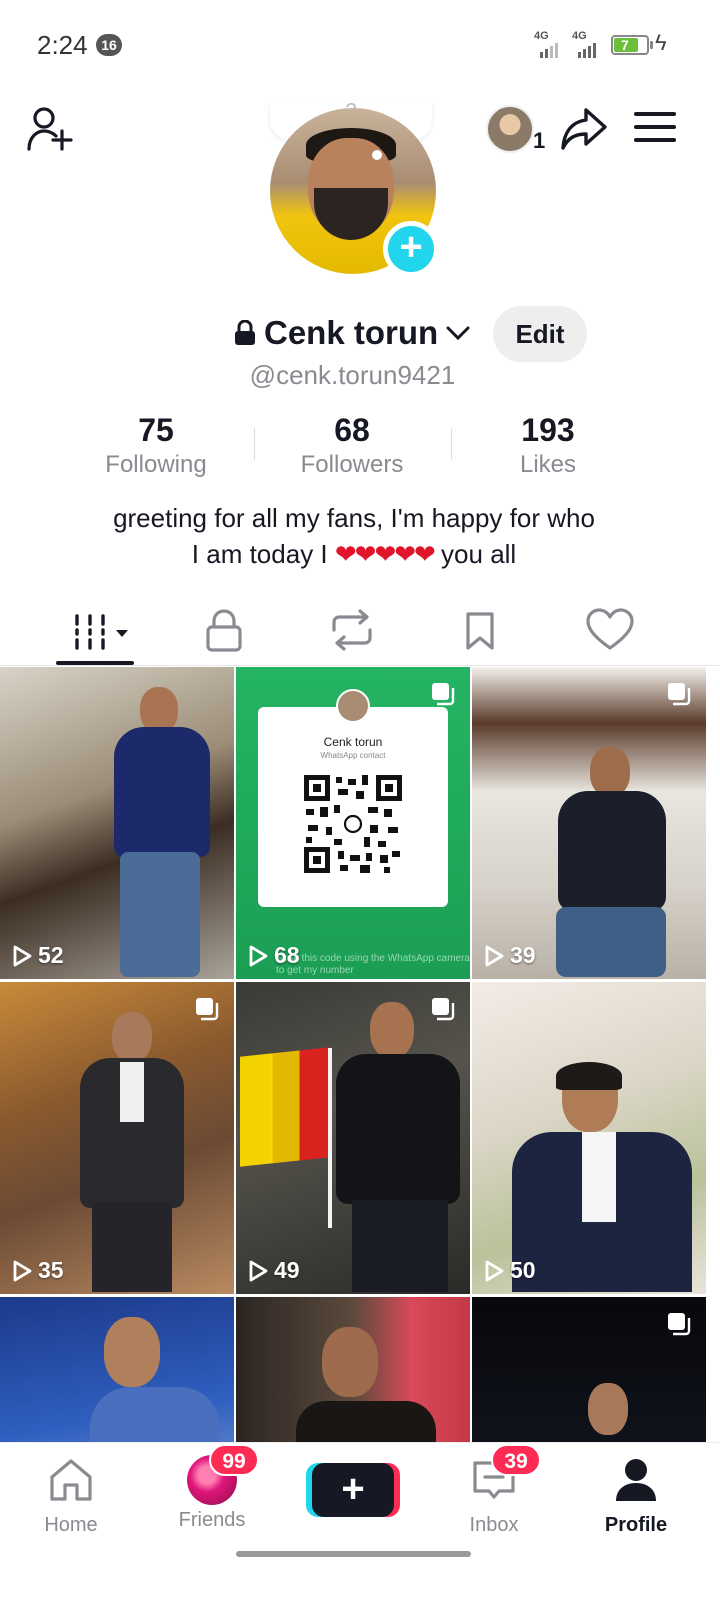 This screenshot has height=1600, width=720. Describe the element at coordinates (353, 1490) in the screenshot. I see `create-button: +` at that location.